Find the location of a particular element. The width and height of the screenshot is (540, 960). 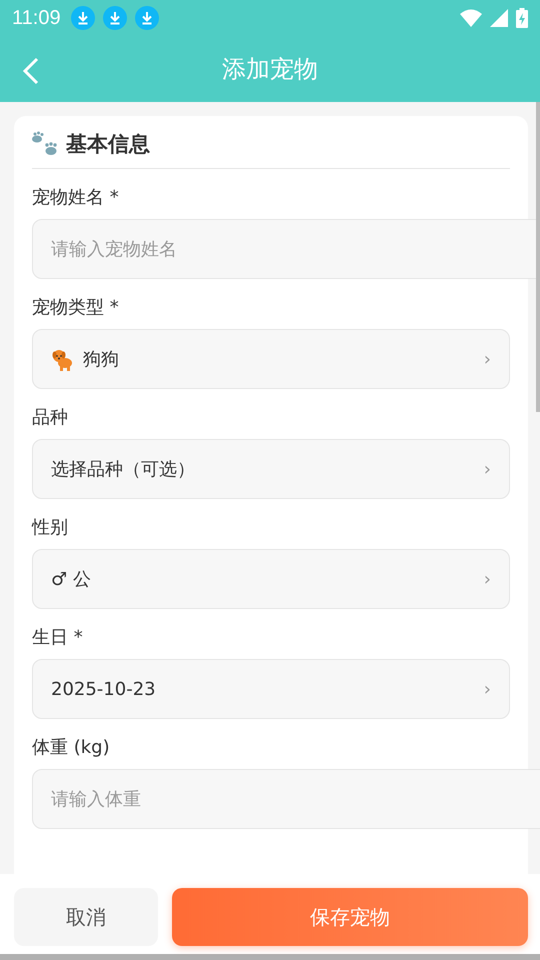

status-time: 11:09 is located at coordinates (36, 18).